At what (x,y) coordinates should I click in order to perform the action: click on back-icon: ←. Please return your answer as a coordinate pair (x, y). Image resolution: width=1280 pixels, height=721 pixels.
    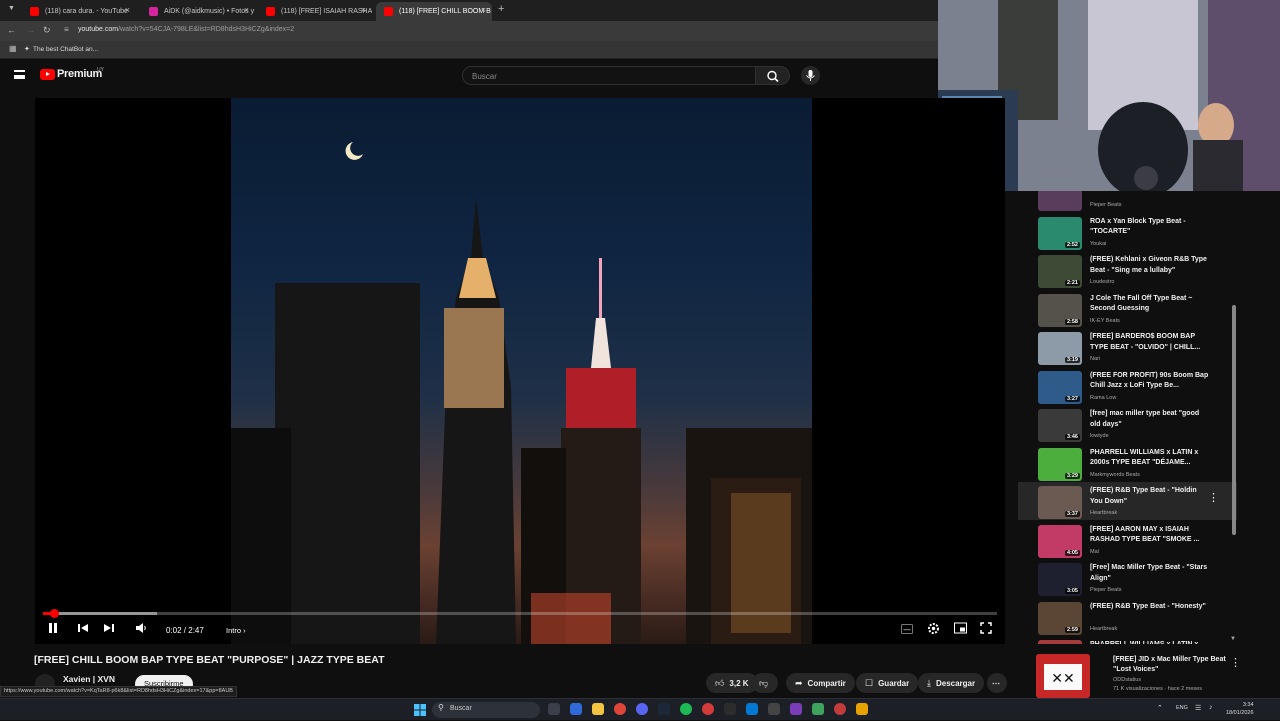
    Looking at the image, I should click on (11, 30).